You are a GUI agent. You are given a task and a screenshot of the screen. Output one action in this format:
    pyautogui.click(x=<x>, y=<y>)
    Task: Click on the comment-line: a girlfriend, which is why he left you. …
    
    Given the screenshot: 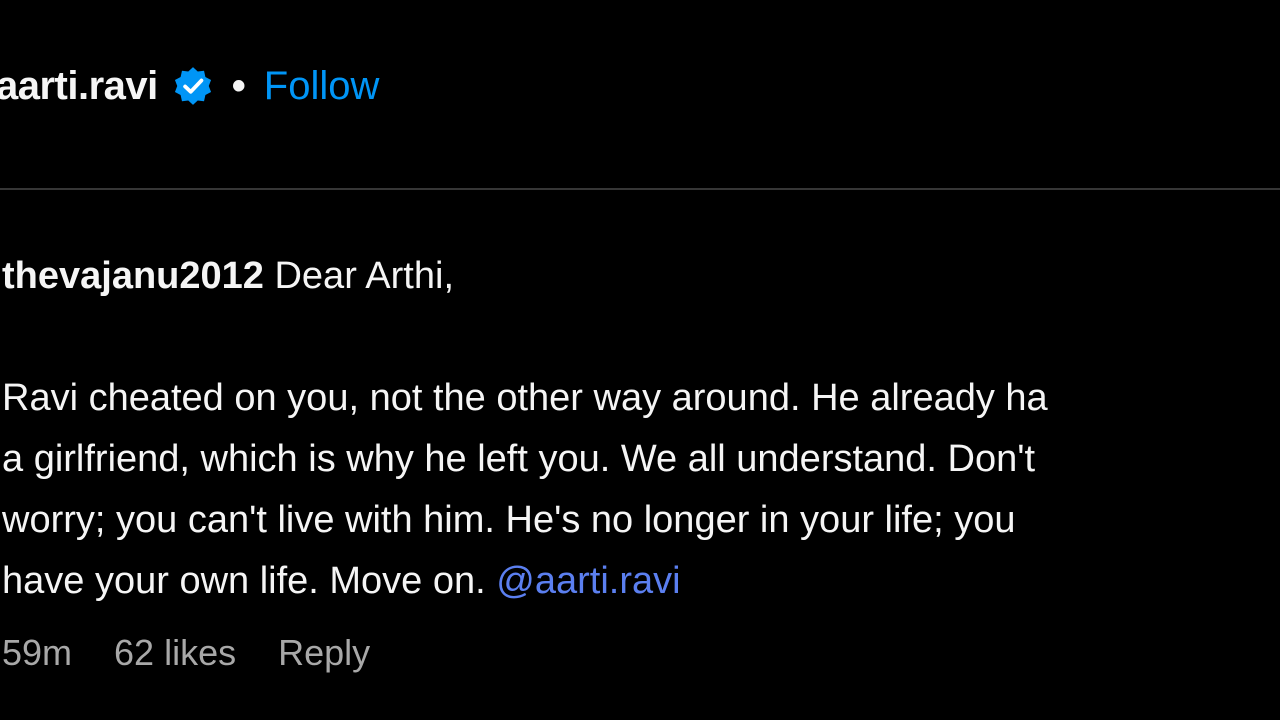 What is the action you would take?
    pyautogui.click(x=519, y=459)
    